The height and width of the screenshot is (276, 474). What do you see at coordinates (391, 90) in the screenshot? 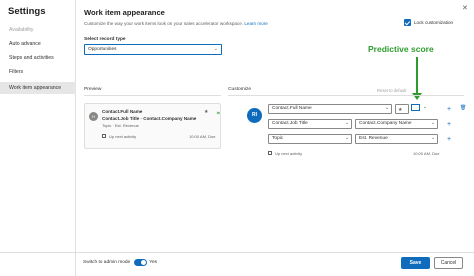
I see `reset-to-default-link: Reset to default` at bounding box center [391, 90].